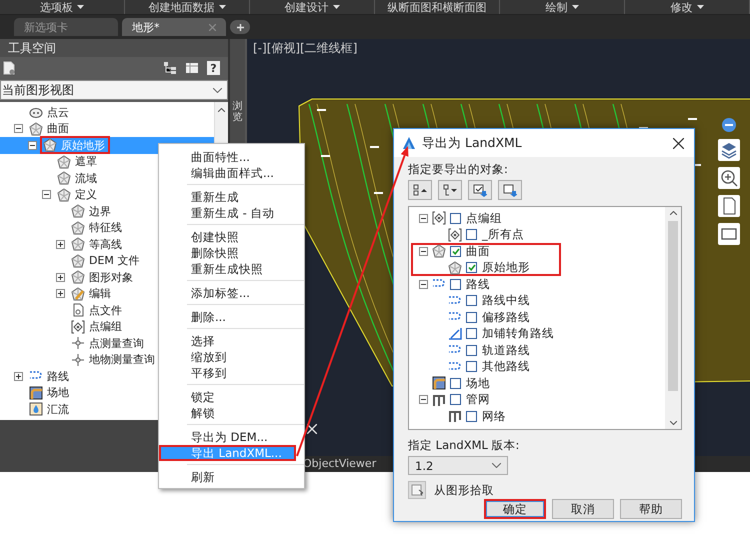 The image size is (750, 550). What do you see at coordinates (562, 7) in the screenshot?
I see `ribbon-panel-title: 绘制` at bounding box center [562, 7].